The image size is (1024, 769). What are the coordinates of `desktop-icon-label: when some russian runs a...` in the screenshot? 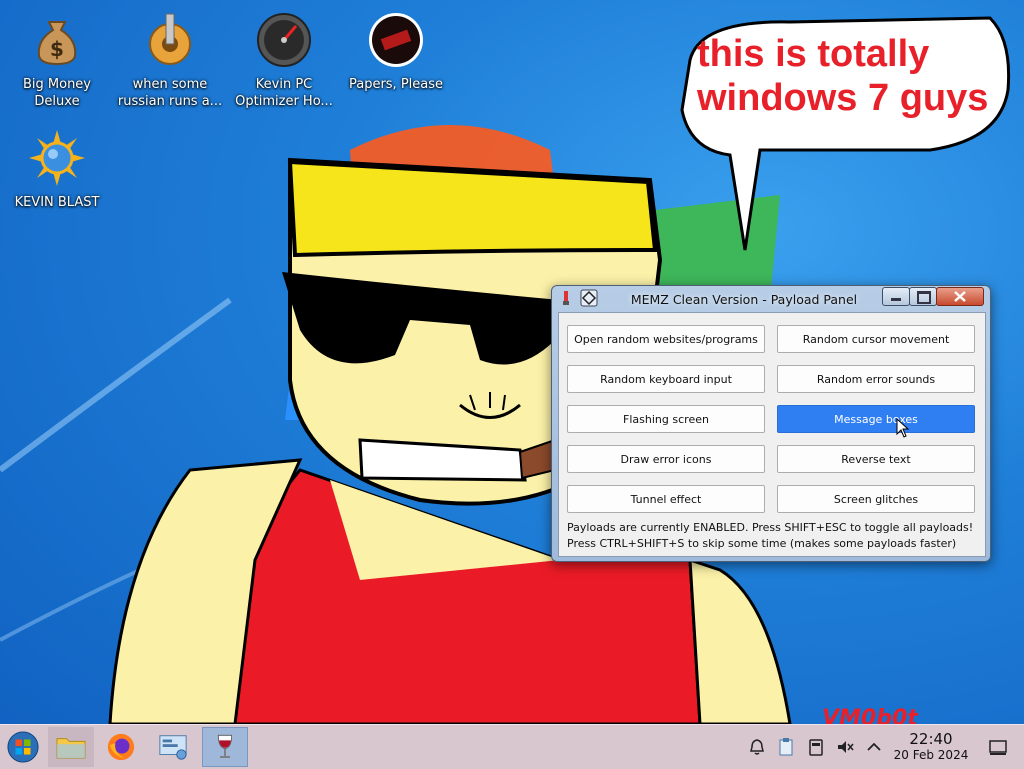 It's located at (170, 93).